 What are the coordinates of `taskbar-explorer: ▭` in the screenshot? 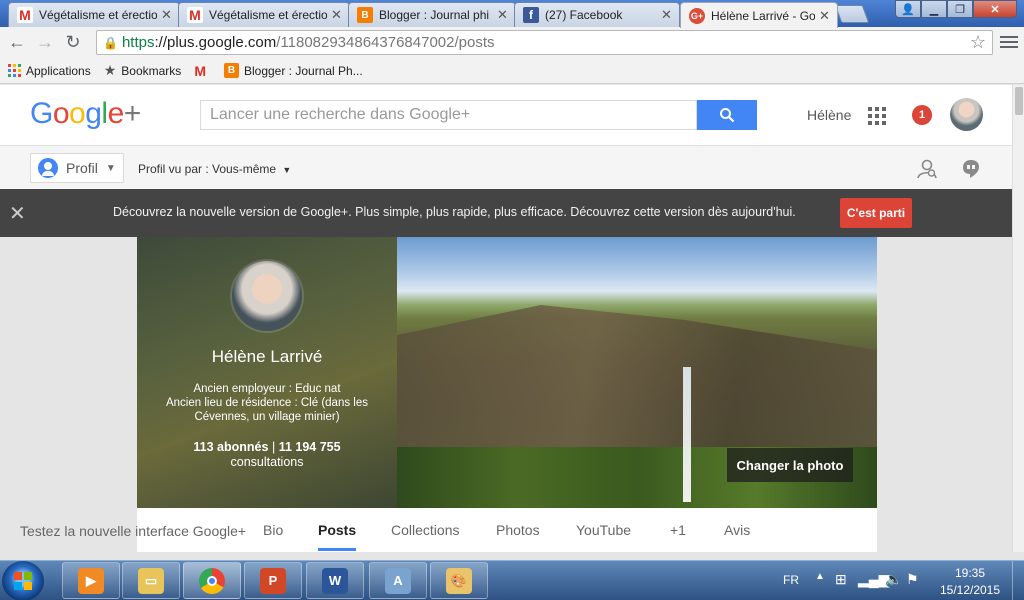 It's located at (151, 580).